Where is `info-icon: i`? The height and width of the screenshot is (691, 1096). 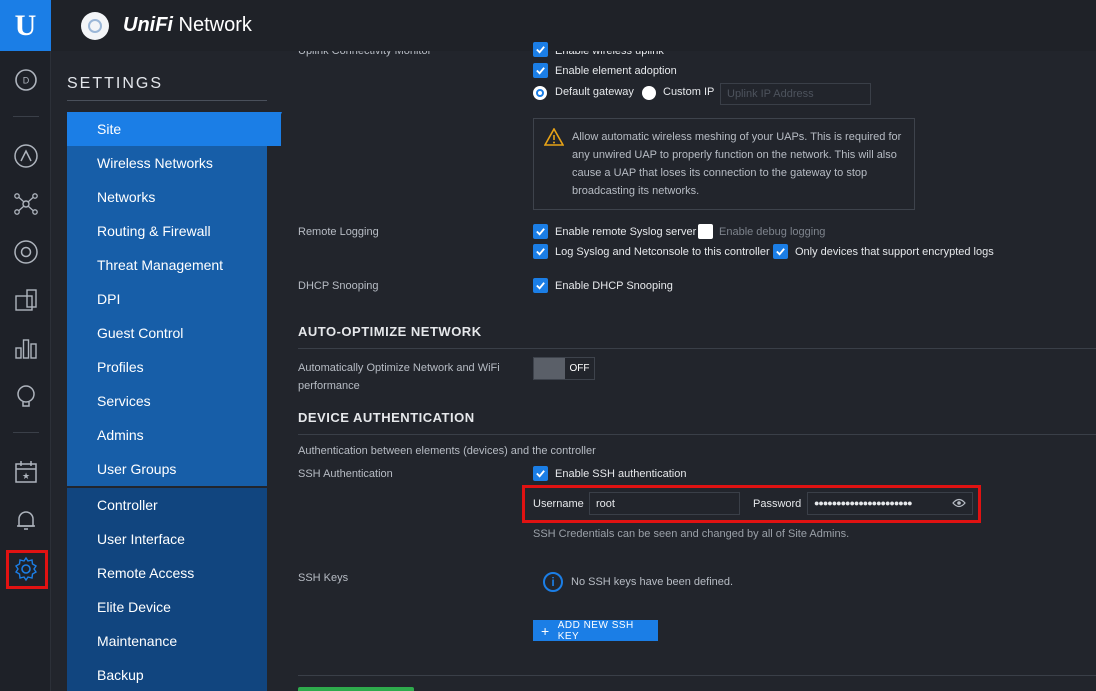
info-icon: i is located at coordinates (553, 582).